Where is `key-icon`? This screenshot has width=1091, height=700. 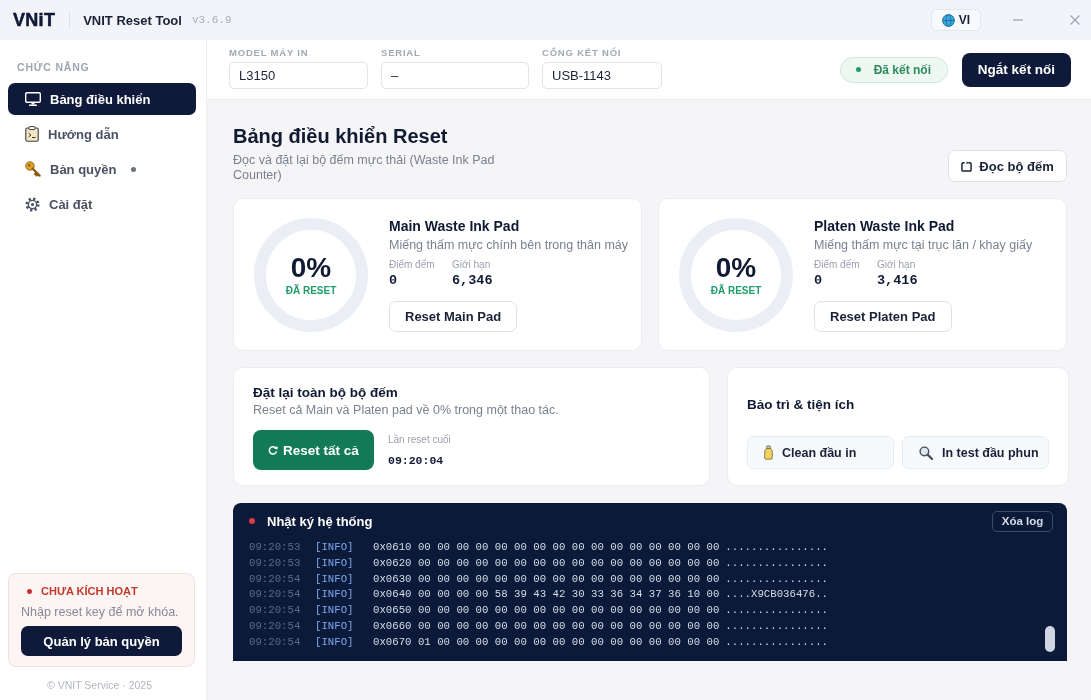
key-icon is located at coordinates (33, 169).